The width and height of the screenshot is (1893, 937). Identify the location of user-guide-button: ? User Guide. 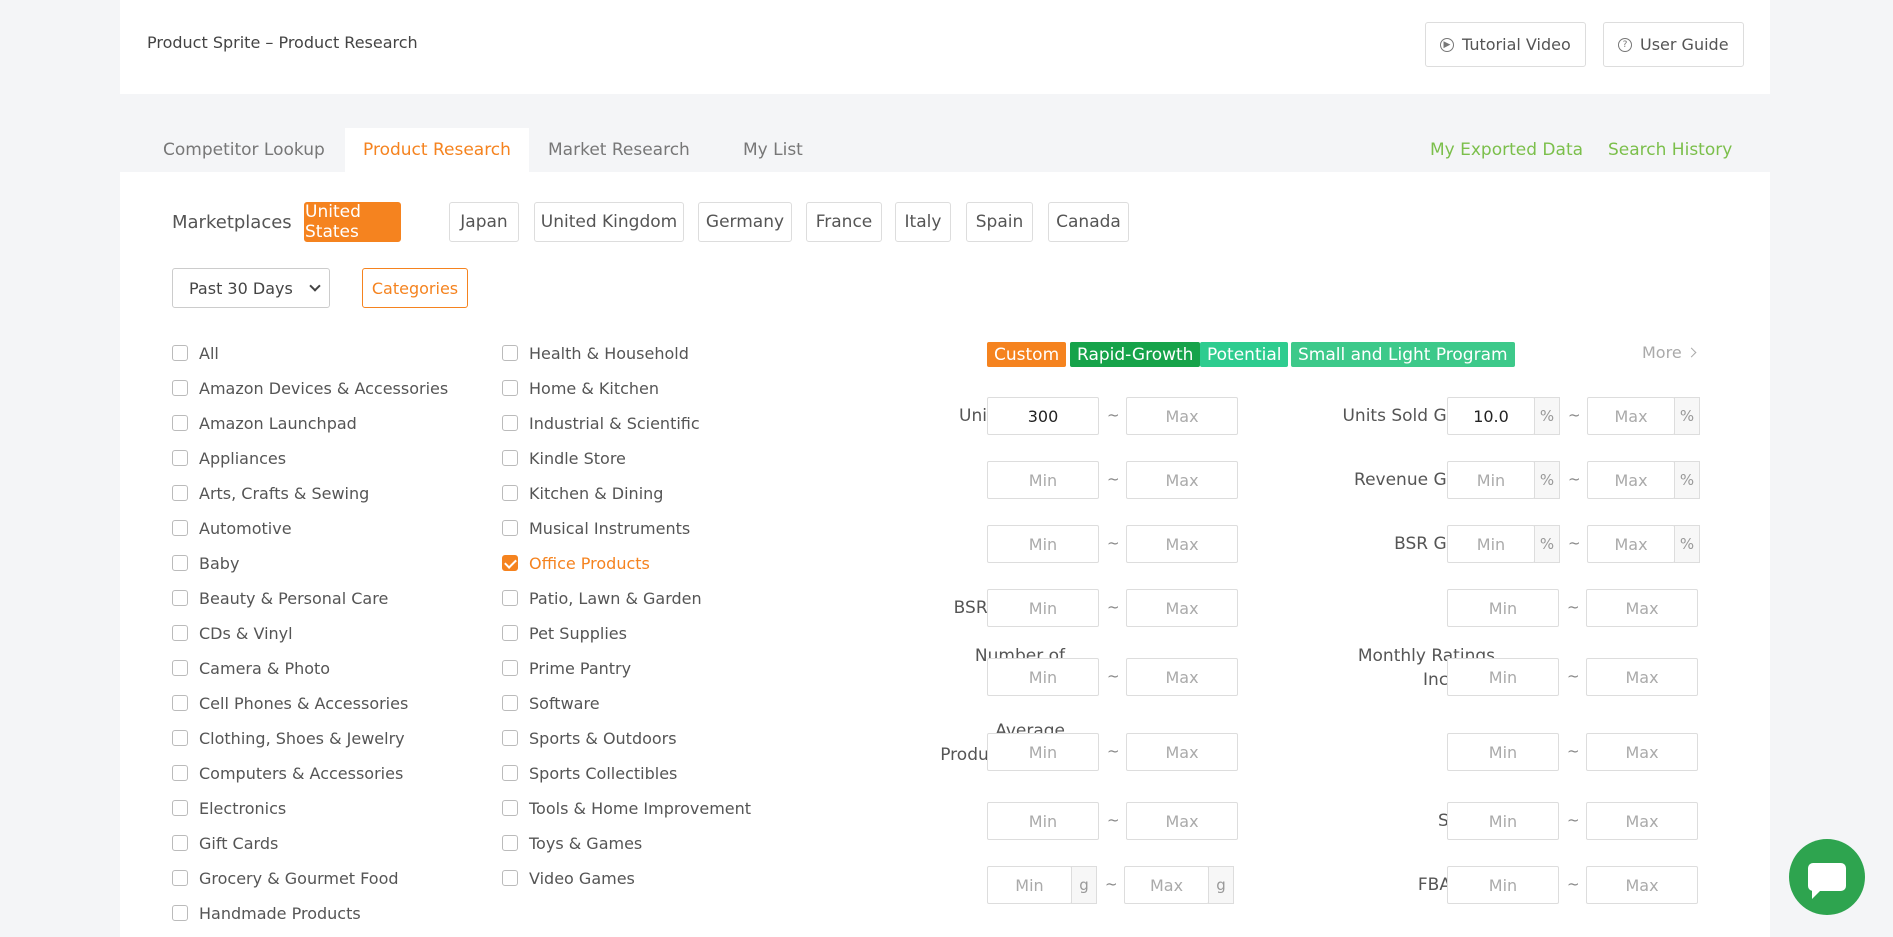
(1673, 44).